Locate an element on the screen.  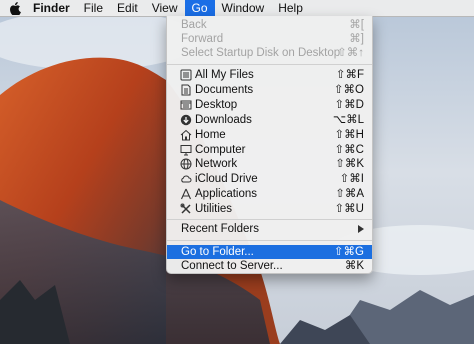
menu-item-shortcut: ⇧⌘D is located at coordinates (349, 105).